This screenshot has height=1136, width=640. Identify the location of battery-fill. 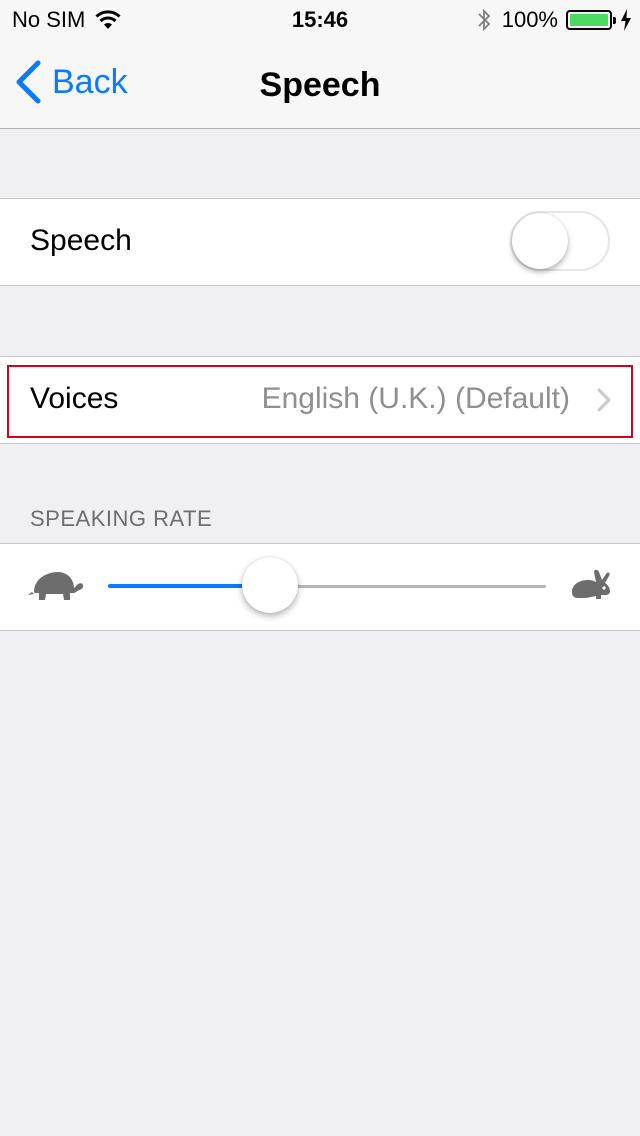
(589, 20).